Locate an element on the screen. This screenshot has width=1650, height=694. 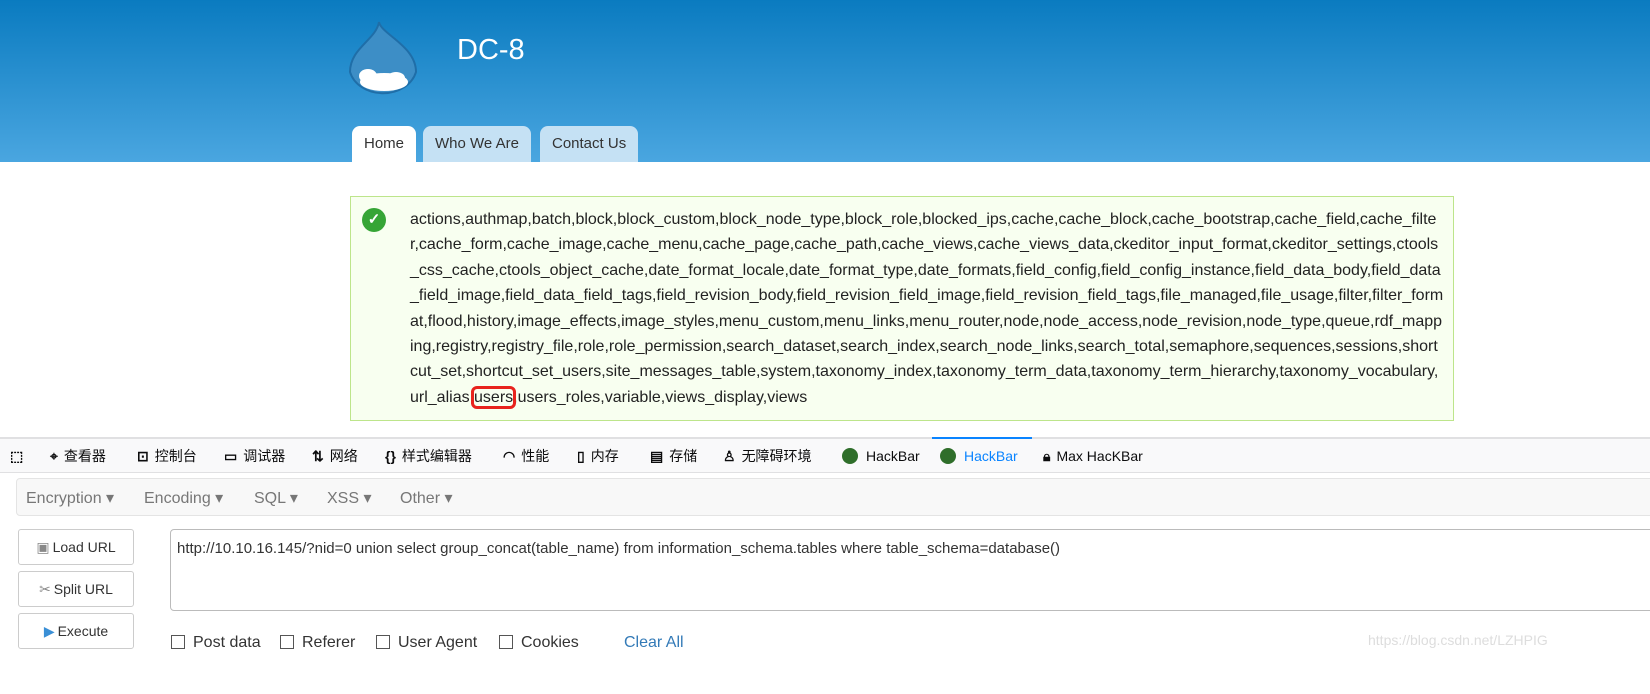
tab-style-editor: {} 样式编辑器 is located at coordinates (428, 456).